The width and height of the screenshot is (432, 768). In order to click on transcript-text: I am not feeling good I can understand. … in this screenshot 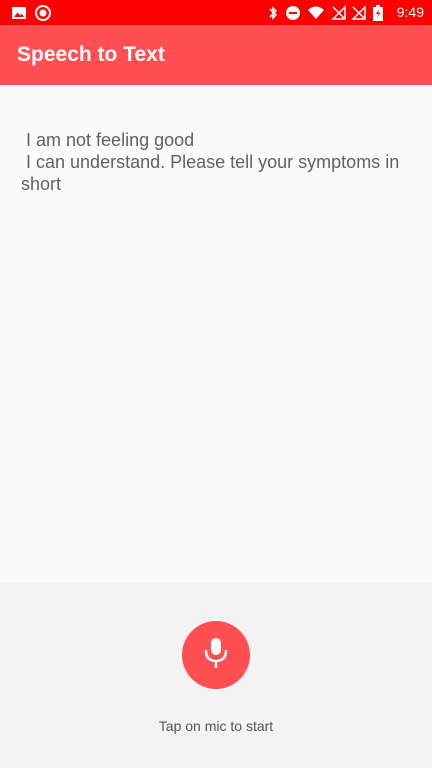, I will do `click(210, 162)`.